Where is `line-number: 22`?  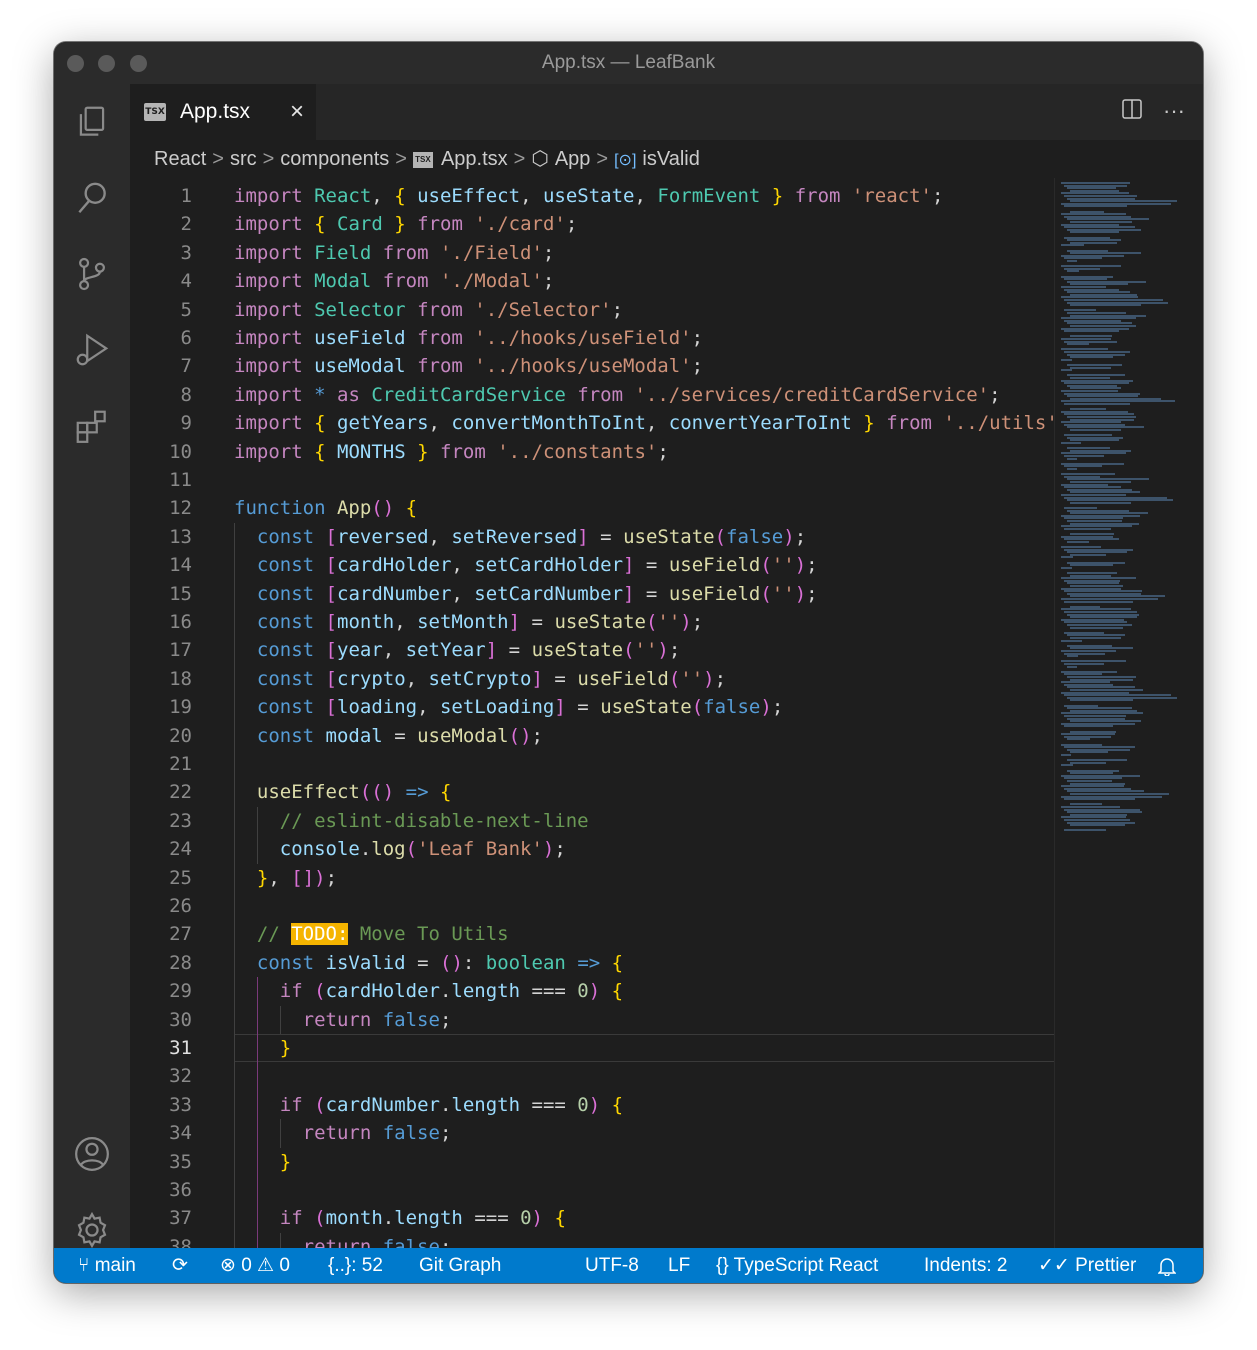 line-number: 22 is located at coordinates (180, 792).